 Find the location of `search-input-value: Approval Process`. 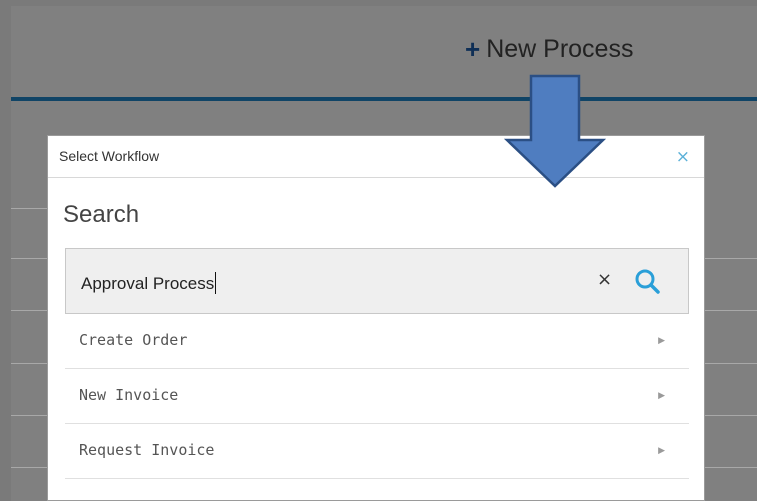

search-input-value: Approval Process is located at coordinates (149, 283).